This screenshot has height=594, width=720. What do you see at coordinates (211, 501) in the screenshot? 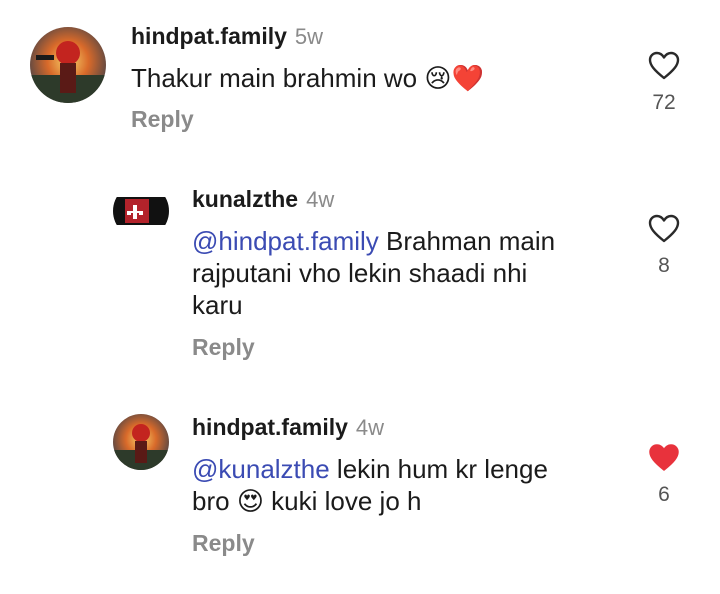
I see `comment-body-part: bro` at bounding box center [211, 501].